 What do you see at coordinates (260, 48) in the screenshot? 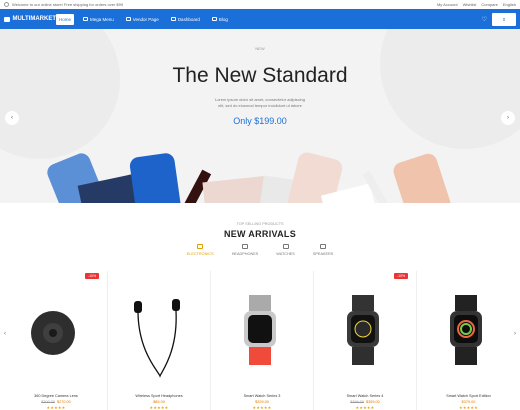
I see `hero-small-label: NEW` at bounding box center [260, 48].